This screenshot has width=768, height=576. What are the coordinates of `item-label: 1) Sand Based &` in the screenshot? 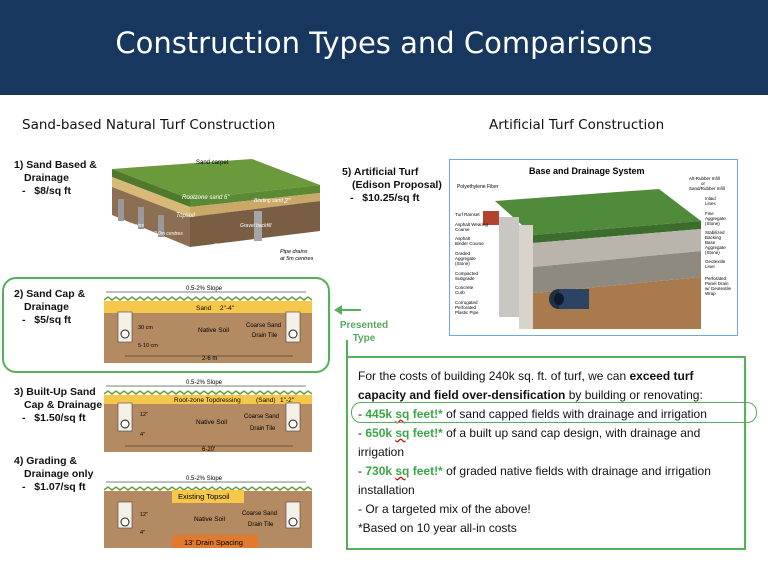 It's located at (55, 165).